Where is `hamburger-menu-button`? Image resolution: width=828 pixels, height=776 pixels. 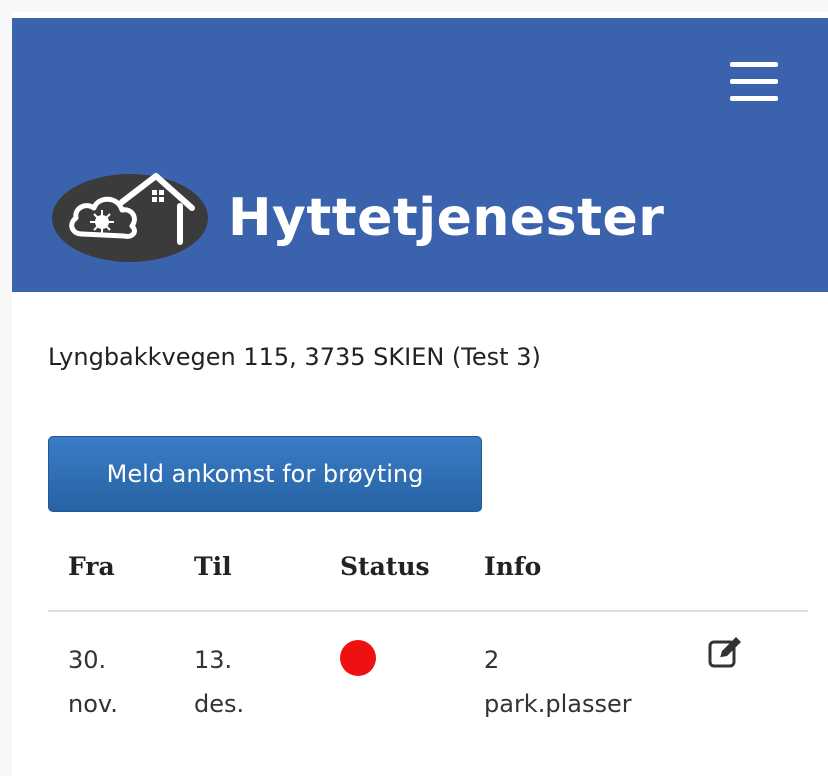
hamburger-menu-button is located at coordinates (754, 82).